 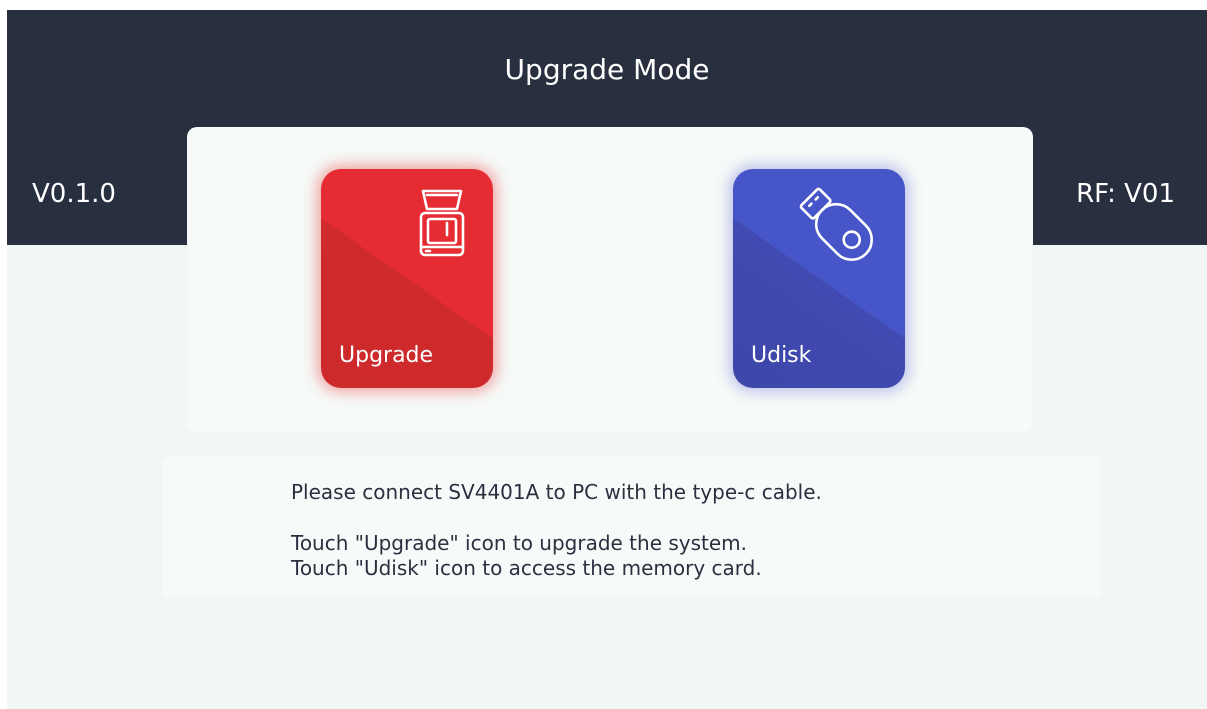 What do you see at coordinates (607, 69) in the screenshot?
I see `page-title: Upgrade Mode` at bounding box center [607, 69].